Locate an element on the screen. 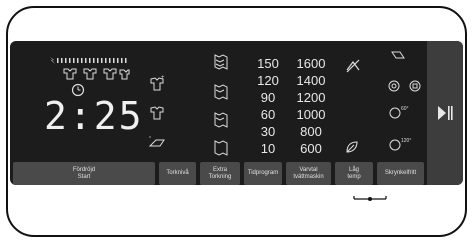  label-120: 120° is located at coordinates (406, 141).